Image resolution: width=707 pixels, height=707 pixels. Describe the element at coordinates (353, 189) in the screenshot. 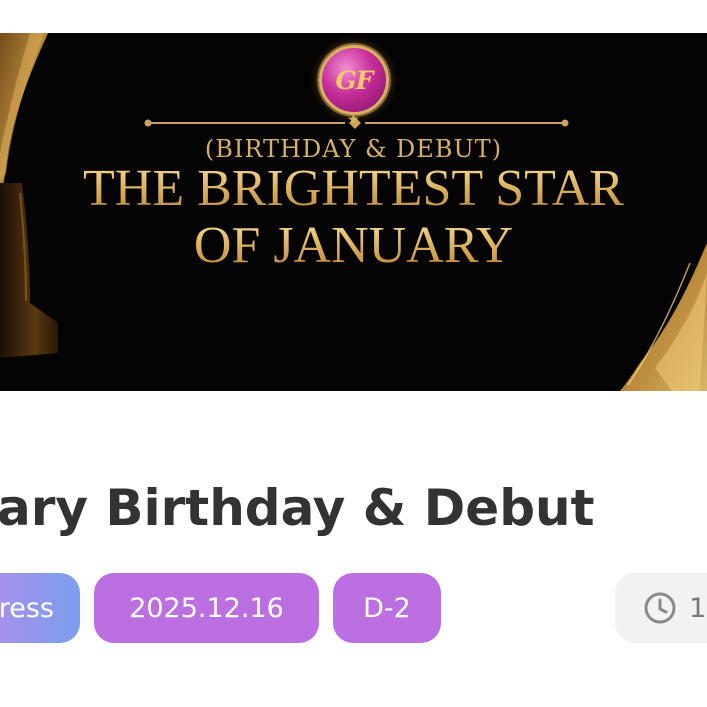

I see `banner-title-line1: THE BRIGHTEST STAR` at that location.